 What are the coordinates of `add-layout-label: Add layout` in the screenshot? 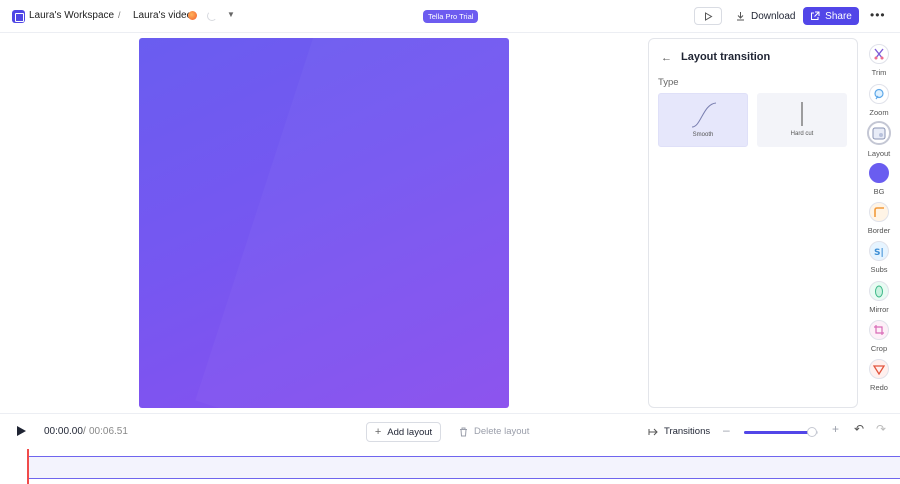 It's located at (410, 432).